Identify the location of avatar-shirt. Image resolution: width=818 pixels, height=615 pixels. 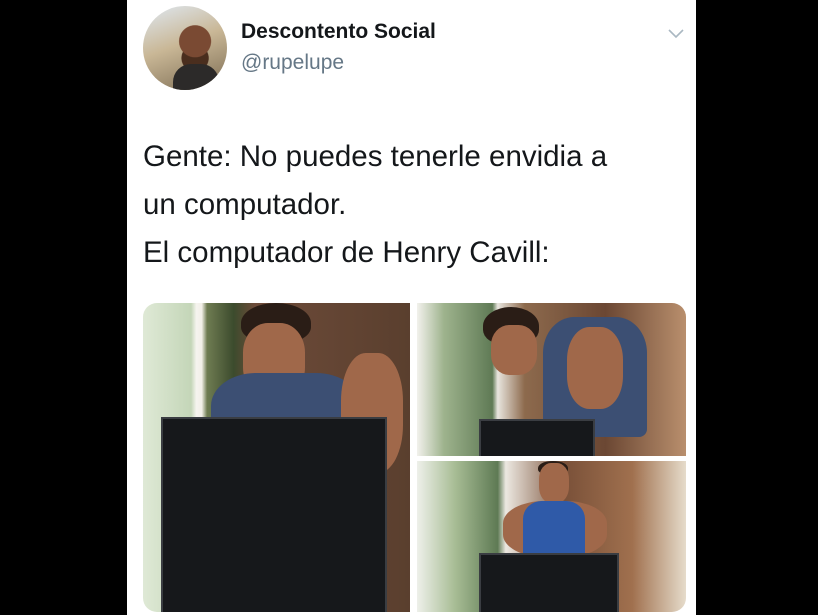
(196, 77).